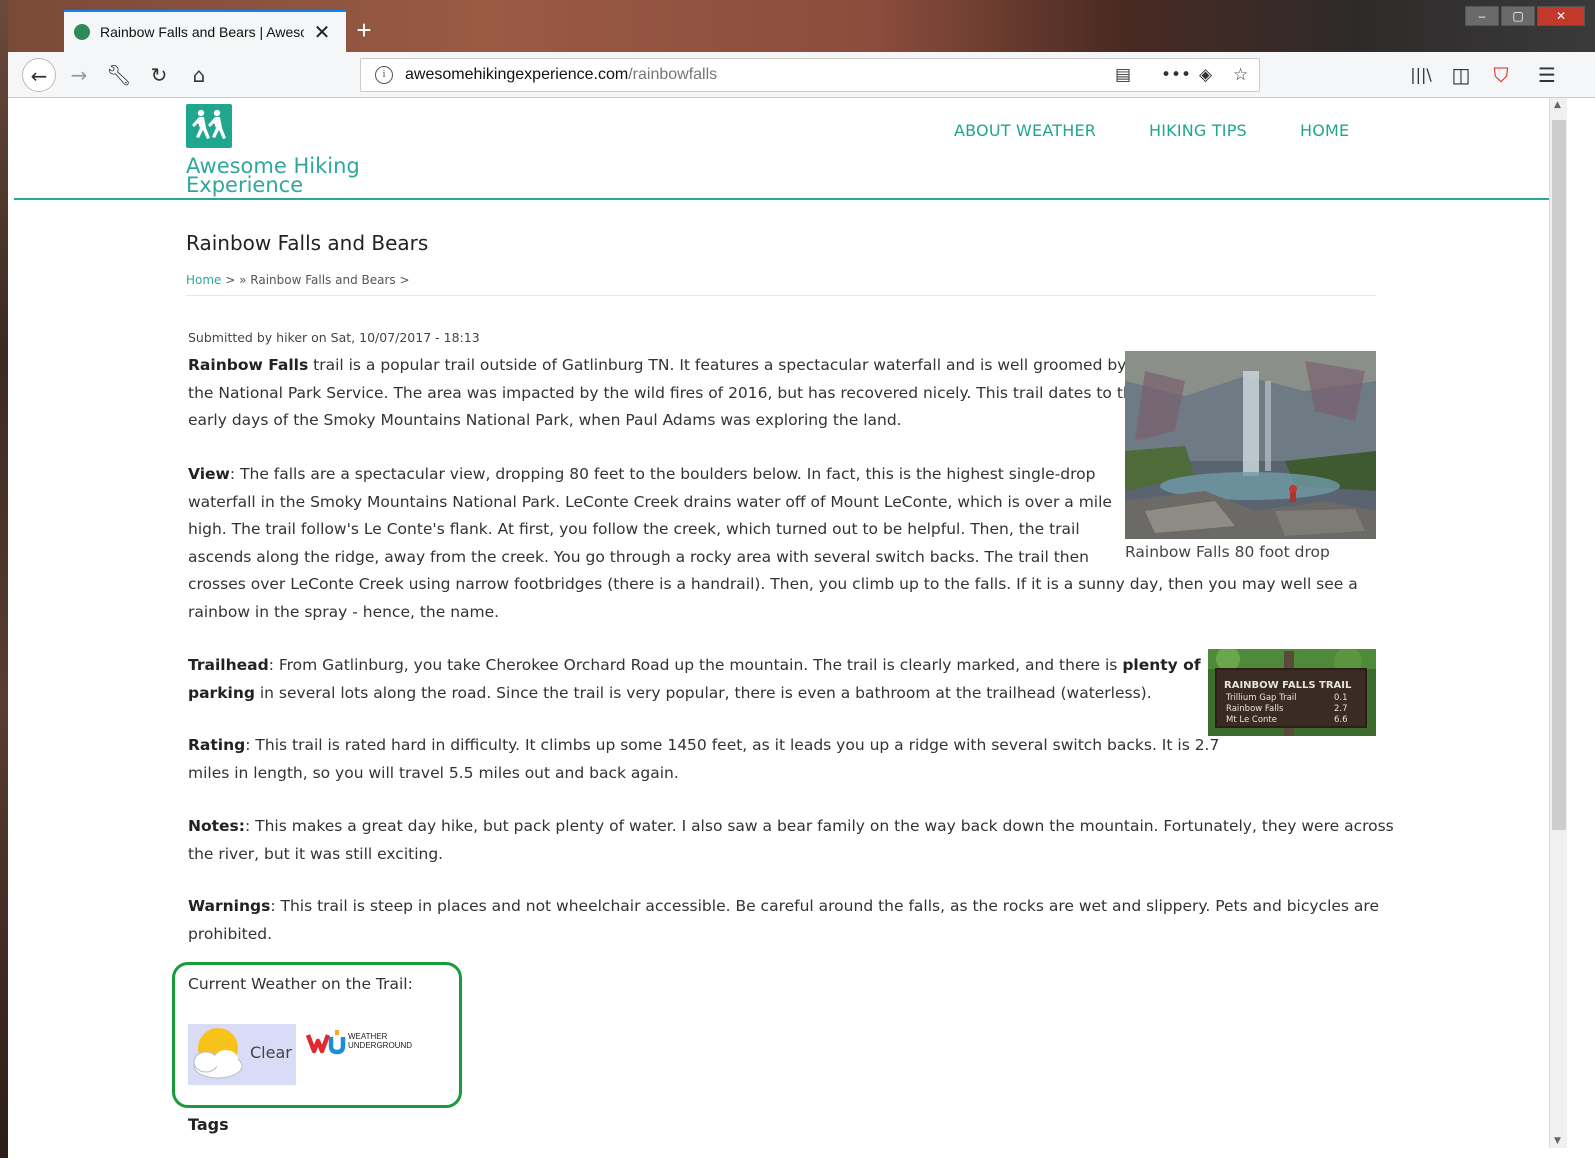  Describe the element at coordinates (1205, 75) in the screenshot. I see `pocket-icon: ◈` at that location.